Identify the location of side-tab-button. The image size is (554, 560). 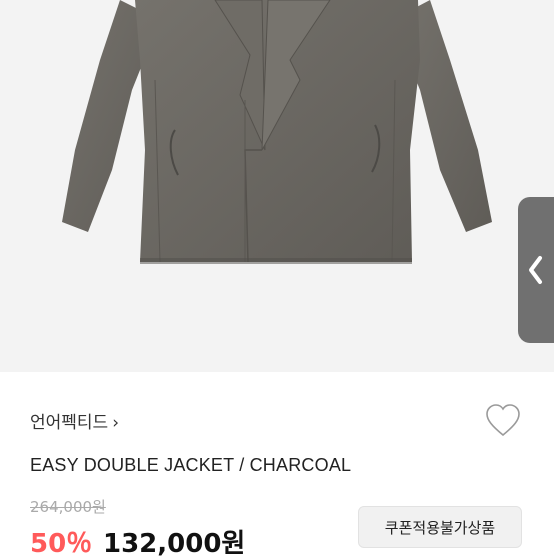
(536, 270).